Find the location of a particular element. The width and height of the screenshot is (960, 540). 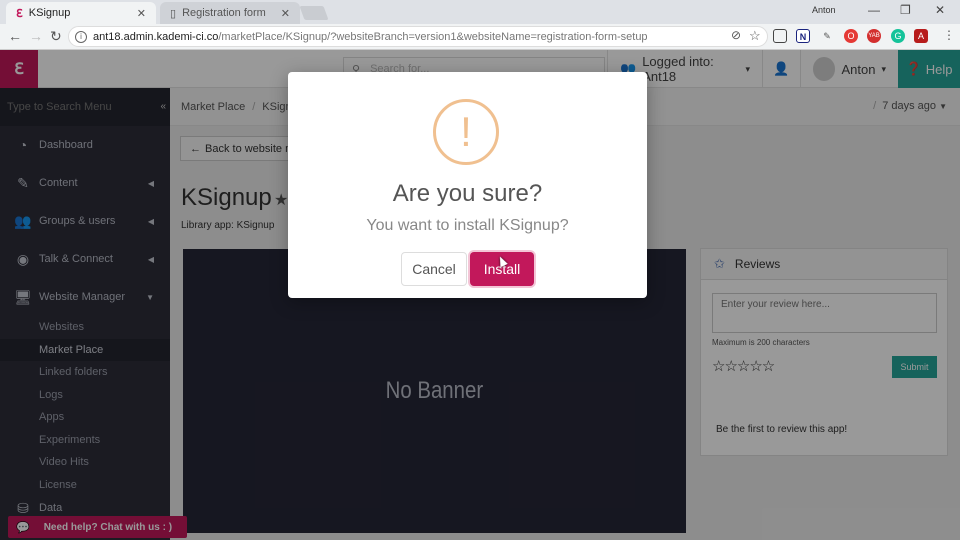

warning-icon: ! is located at coordinates (466, 132).